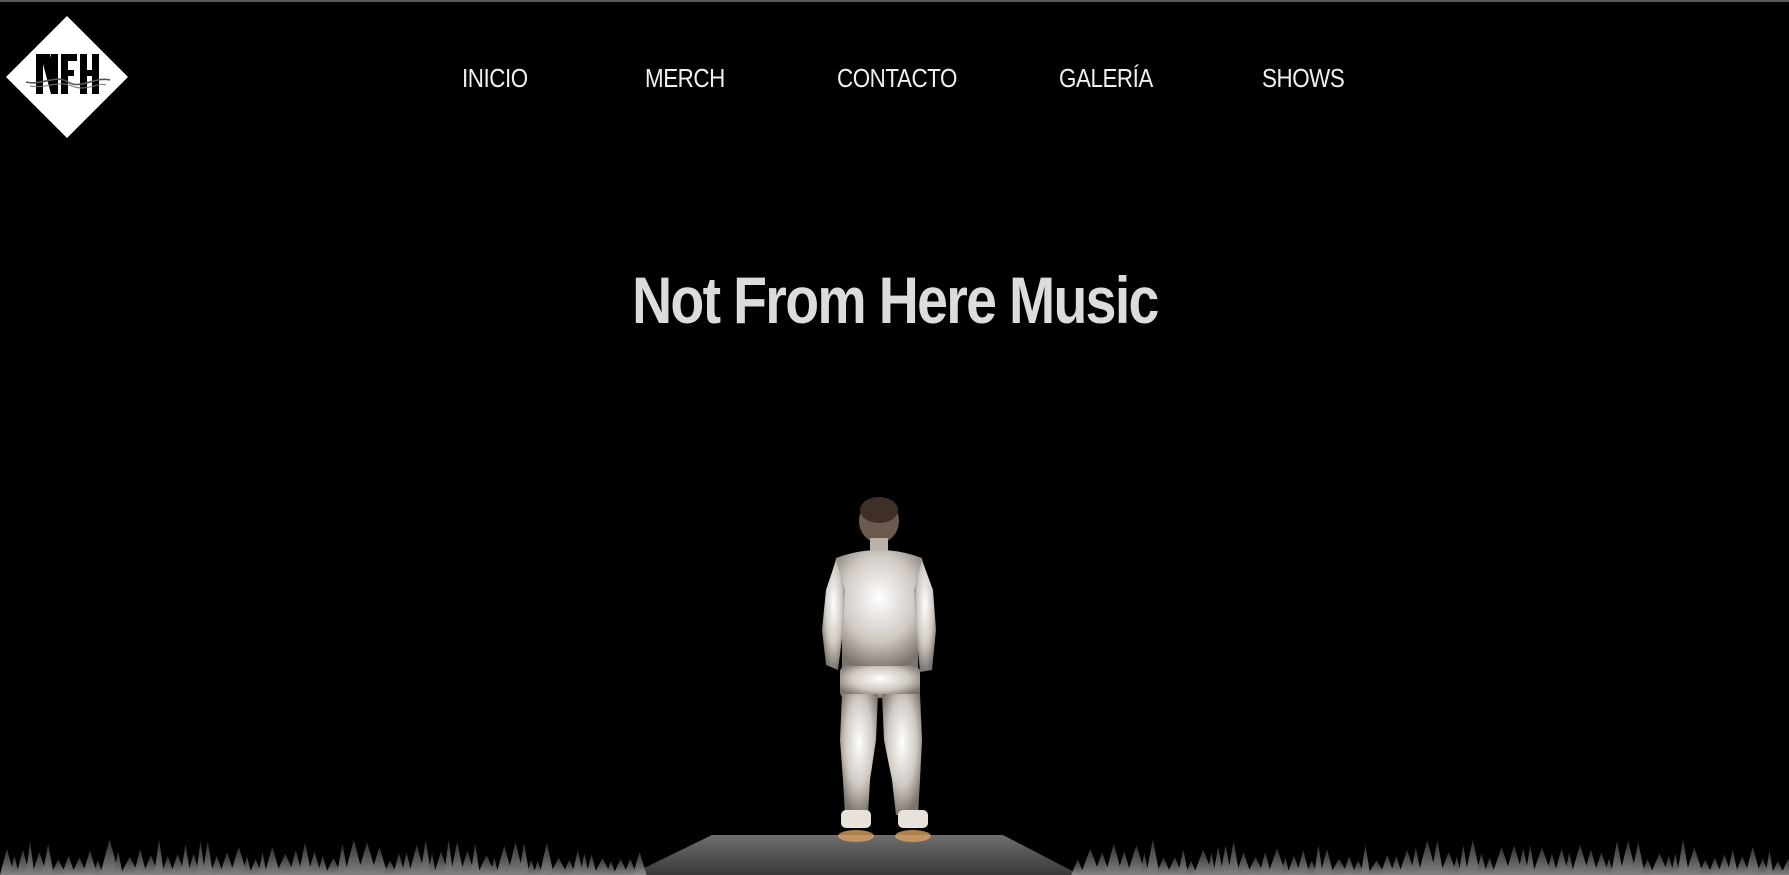  Describe the element at coordinates (685, 78) in the screenshot. I see `nav-item-merch: MERCH` at that location.